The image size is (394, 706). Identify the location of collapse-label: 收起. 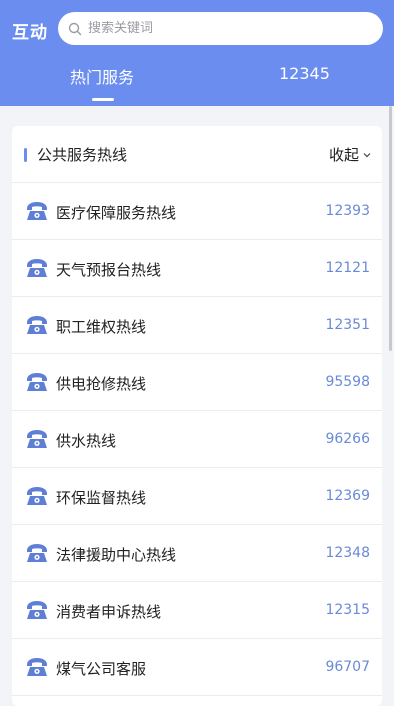
(343, 155).